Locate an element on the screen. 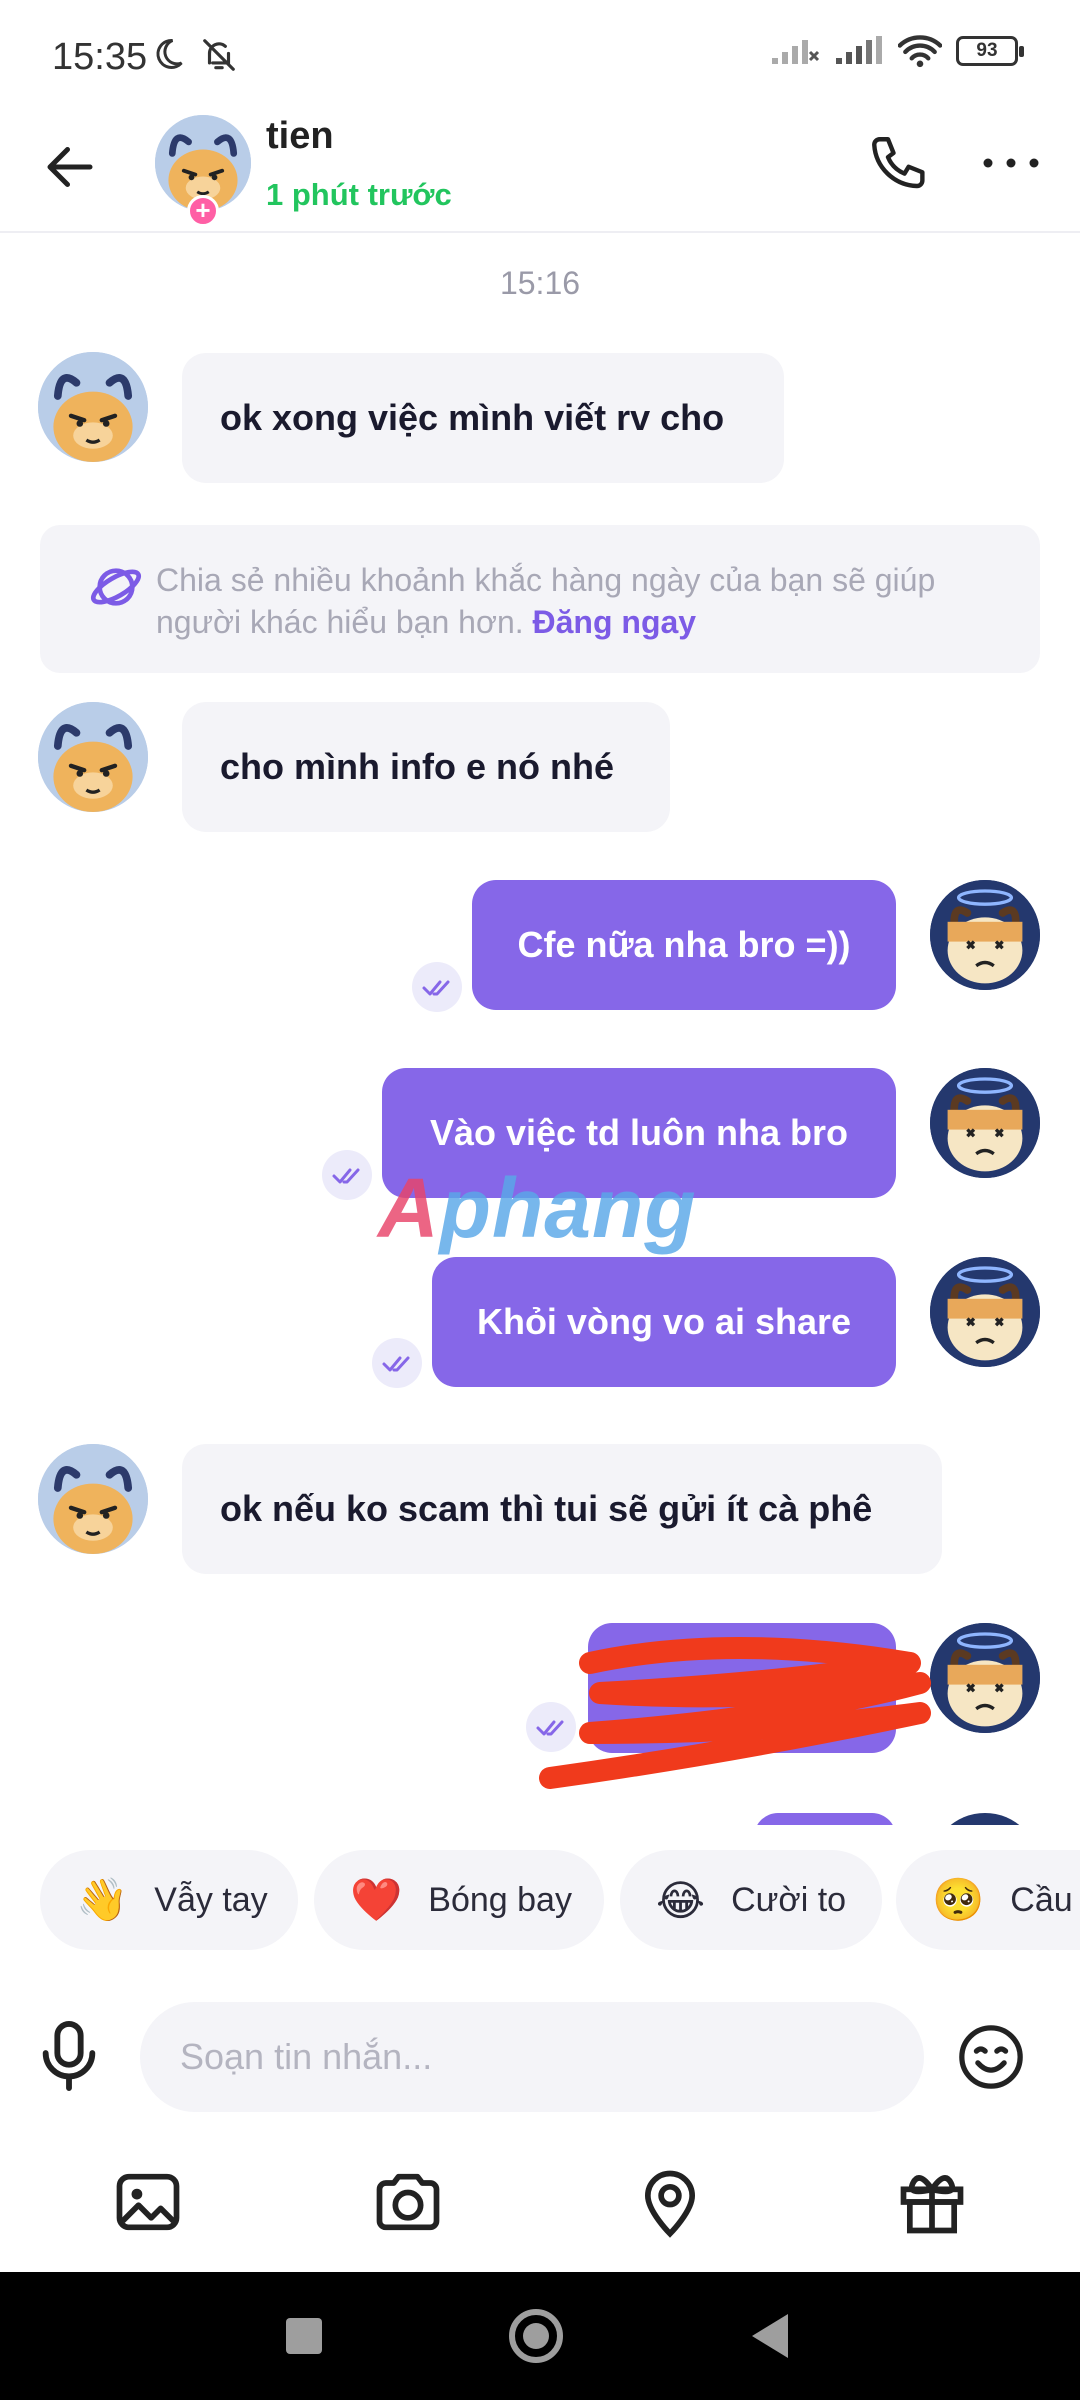  signal-icon is located at coordinates (859, 51).